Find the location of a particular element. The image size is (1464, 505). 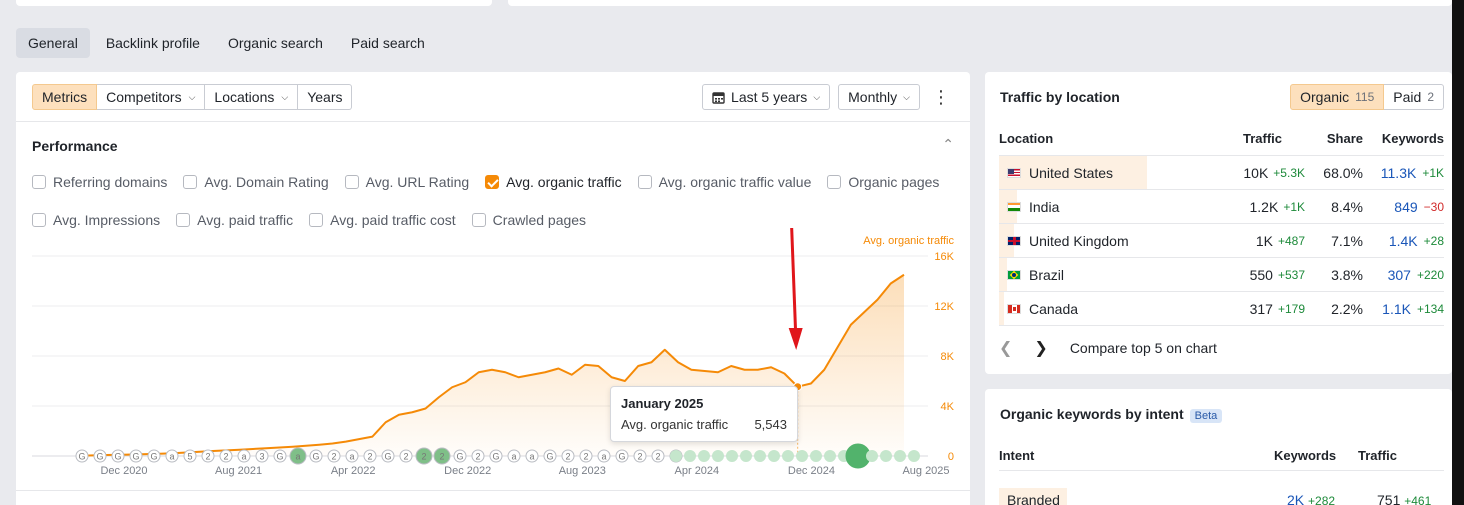

y-tick-label: 16K is located at coordinates (944, 257).